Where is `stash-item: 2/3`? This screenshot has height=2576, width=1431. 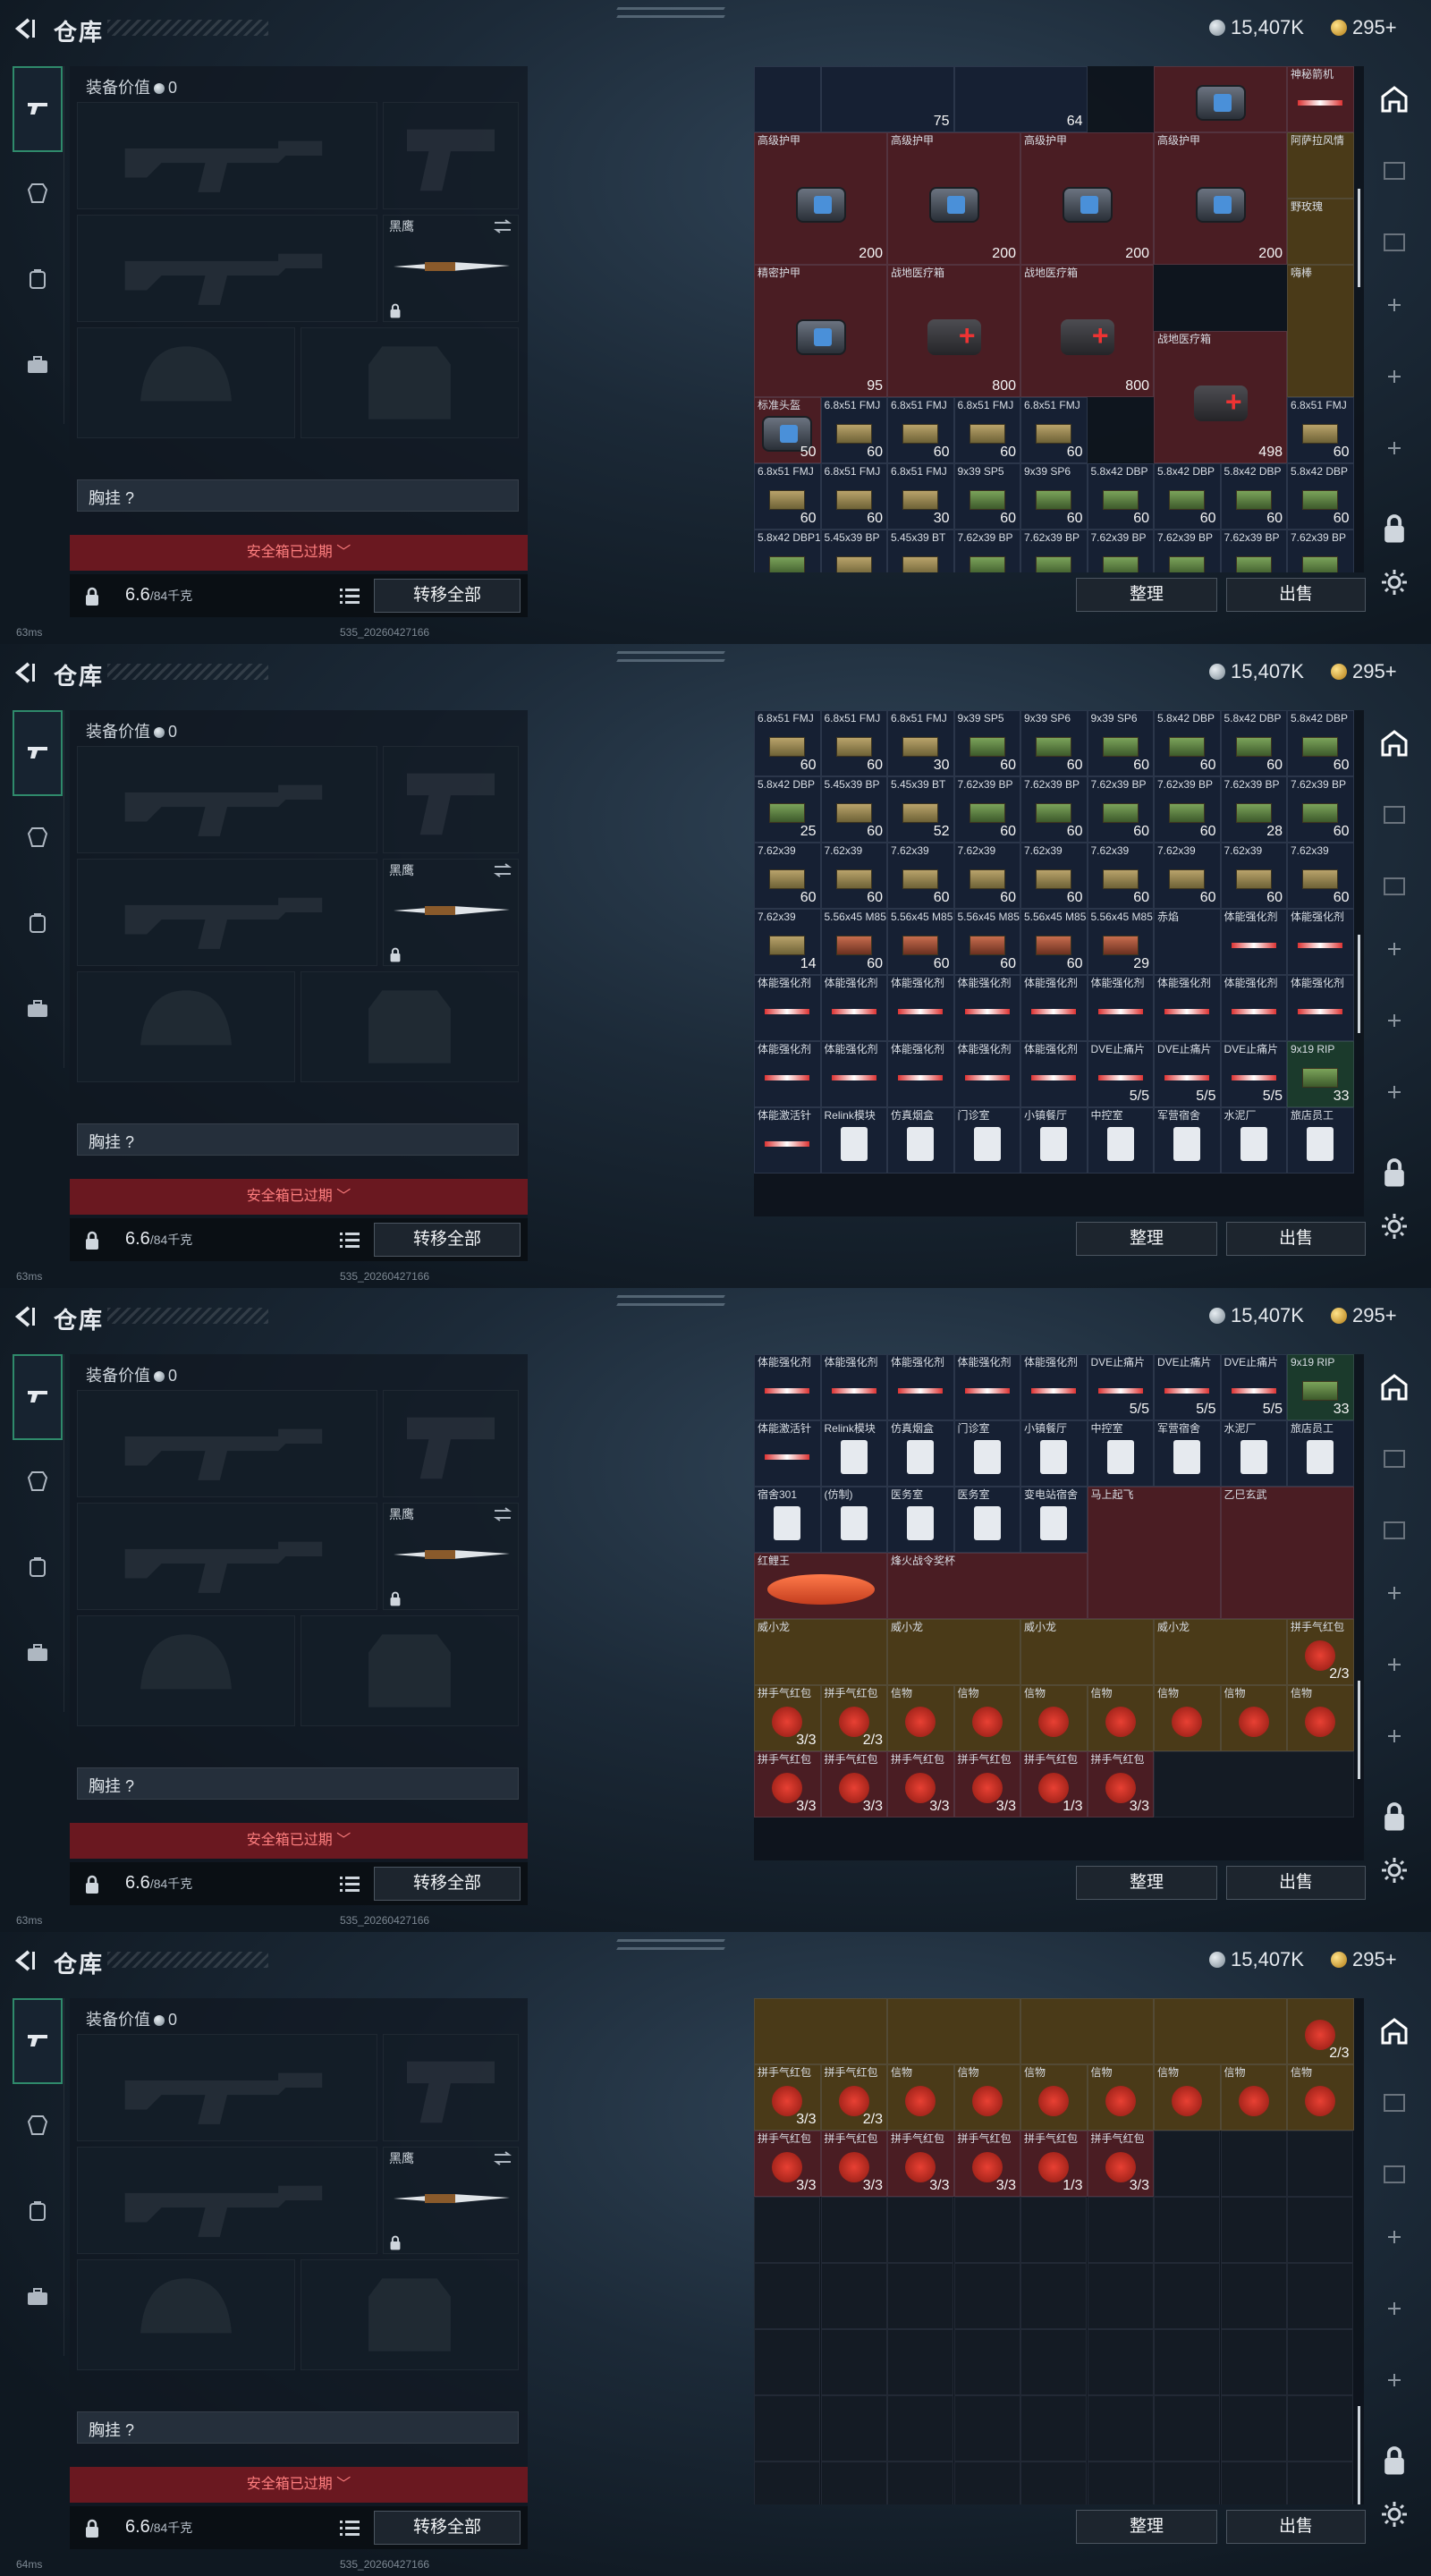
stash-item: 2/3 is located at coordinates (1321, 2031).